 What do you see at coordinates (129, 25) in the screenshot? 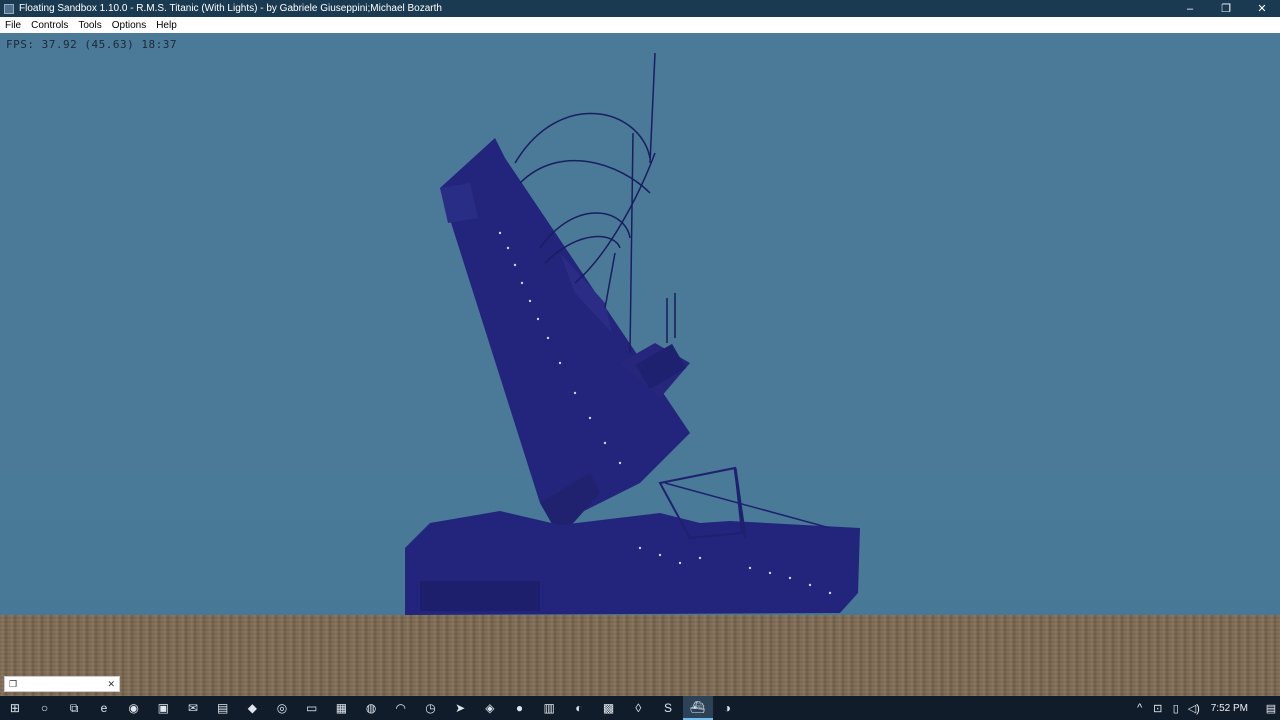
I see `menu-options: Options` at bounding box center [129, 25].